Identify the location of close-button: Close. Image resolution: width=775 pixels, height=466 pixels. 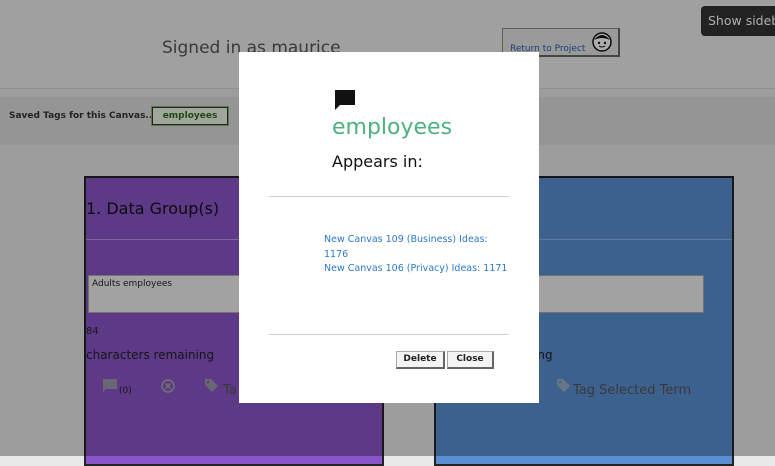
(470, 360).